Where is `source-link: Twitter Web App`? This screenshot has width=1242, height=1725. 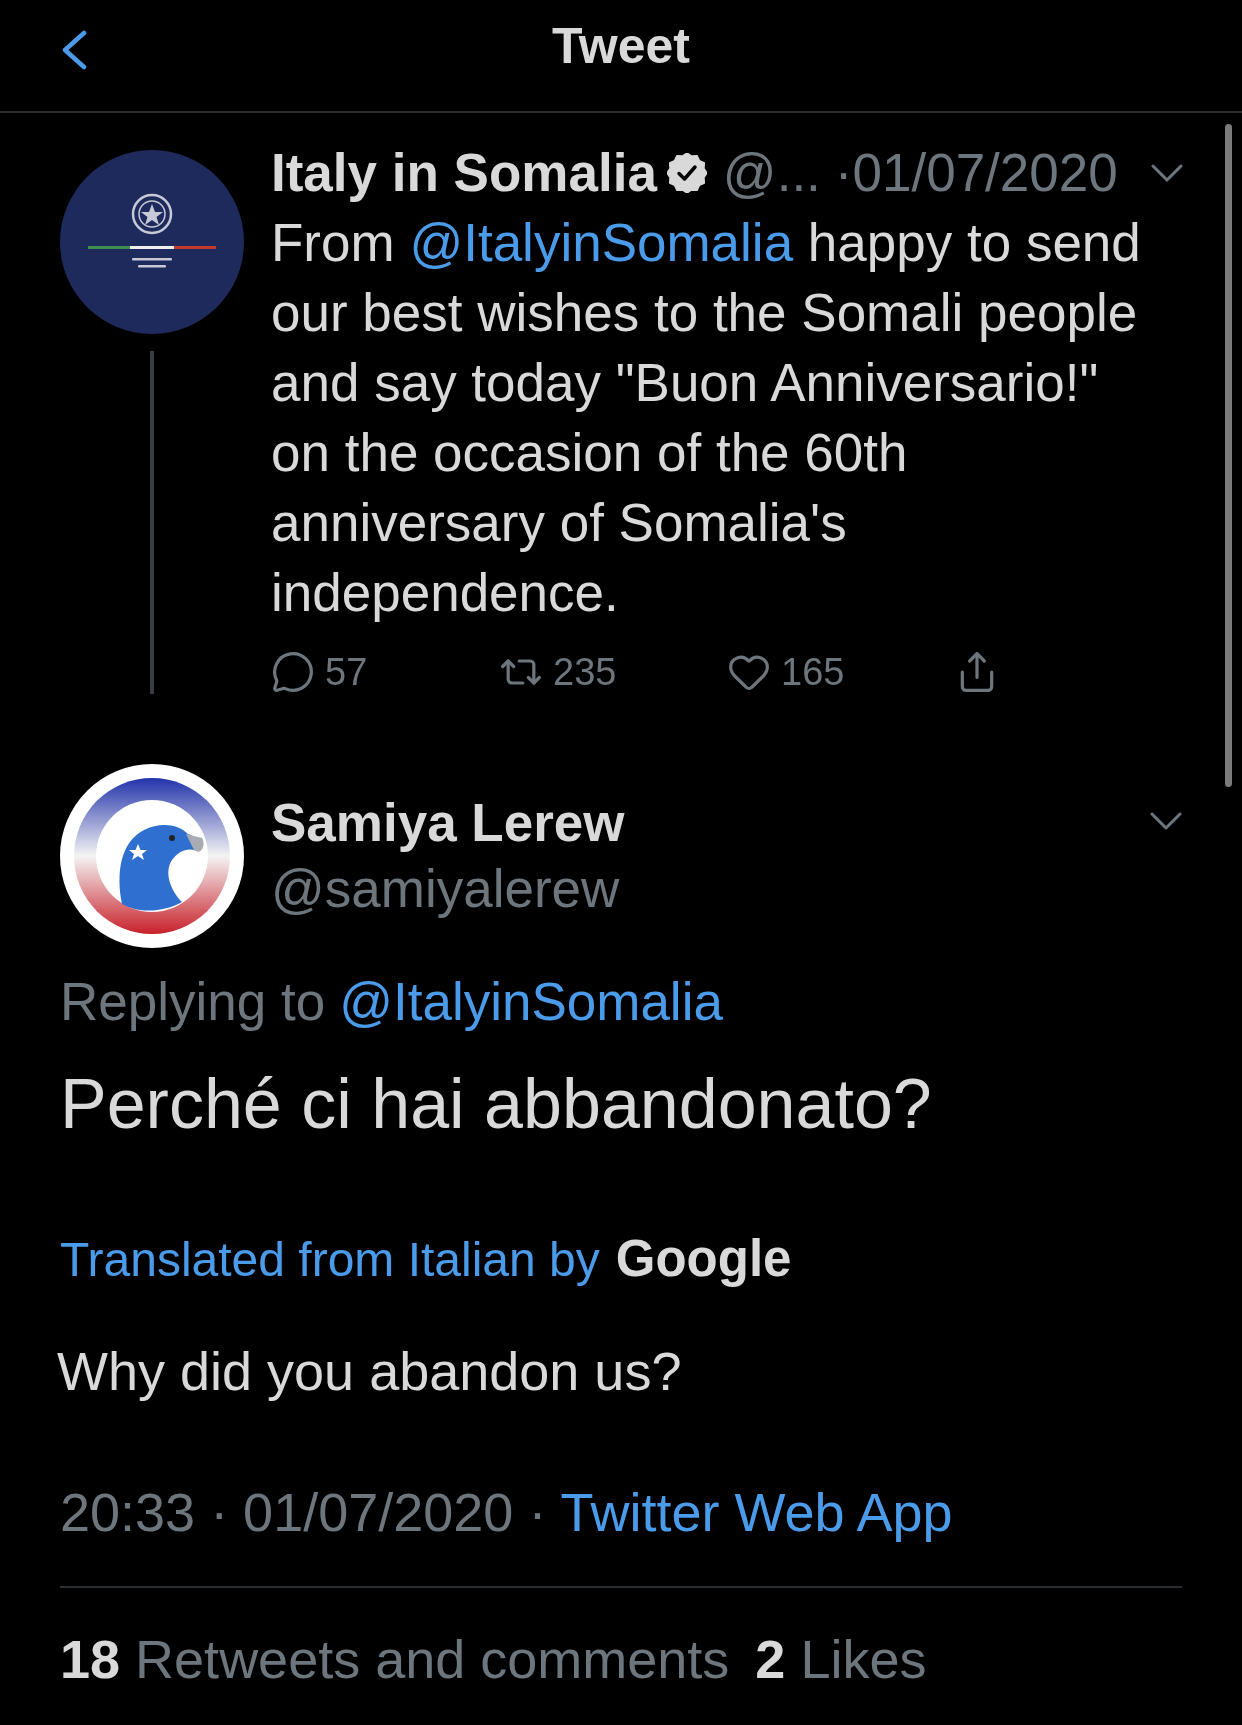 source-link: Twitter Web App is located at coordinates (756, 1512).